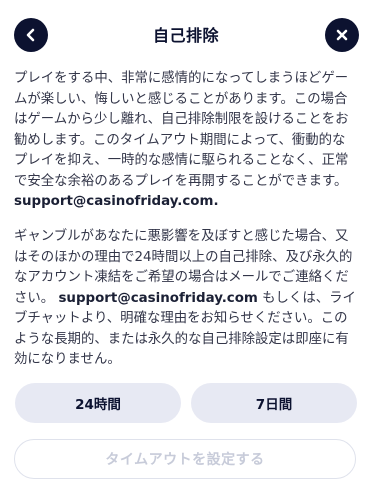 The width and height of the screenshot is (372, 486). What do you see at coordinates (98, 403) in the screenshot?
I see `duration-24h-button: 24時間` at bounding box center [98, 403].